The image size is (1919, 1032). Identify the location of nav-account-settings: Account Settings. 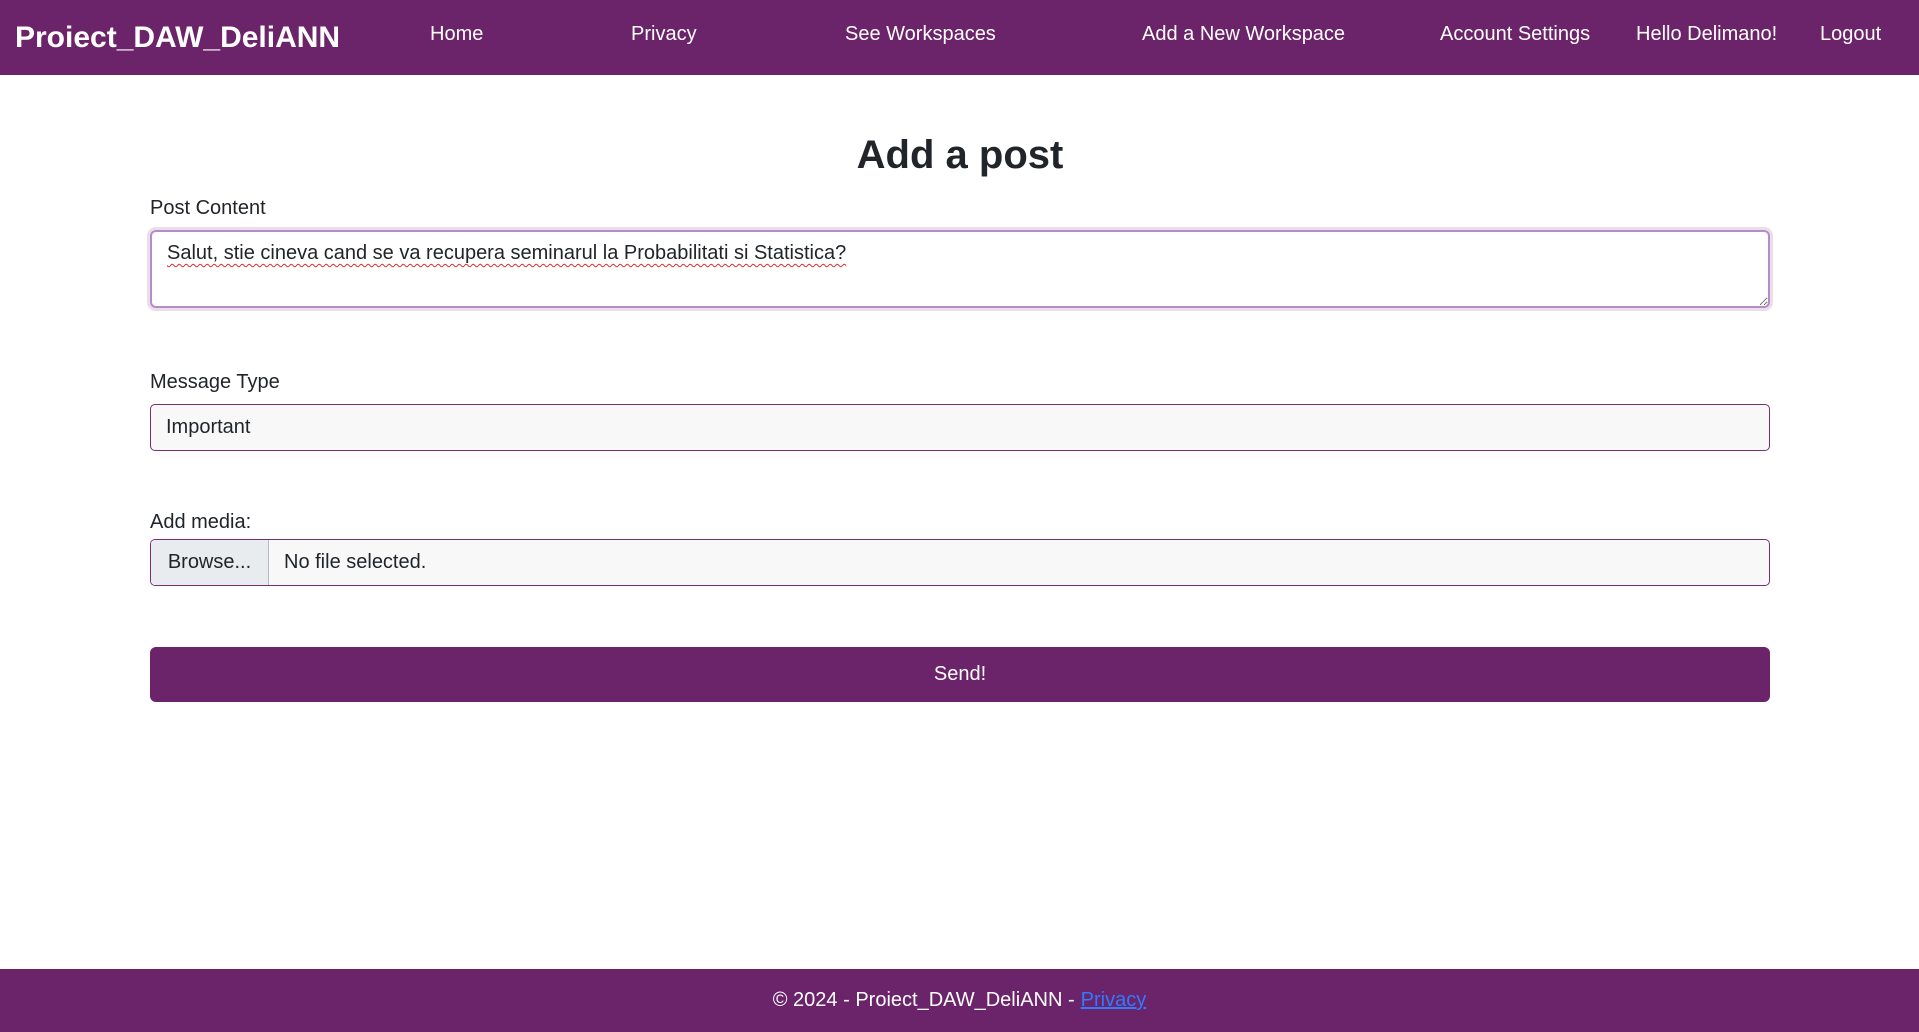
(1515, 34).